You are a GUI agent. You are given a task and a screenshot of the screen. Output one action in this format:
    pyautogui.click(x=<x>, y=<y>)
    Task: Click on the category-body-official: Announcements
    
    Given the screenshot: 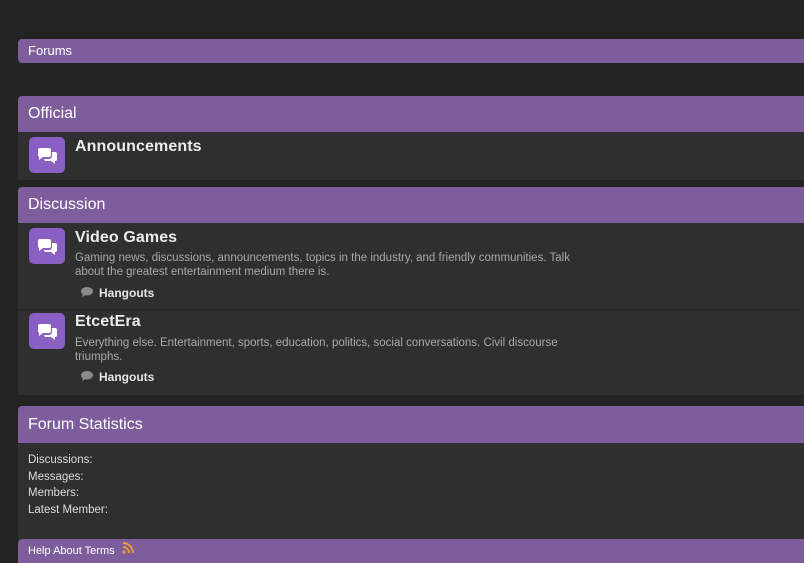 What is the action you would take?
    pyautogui.click(x=411, y=156)
    